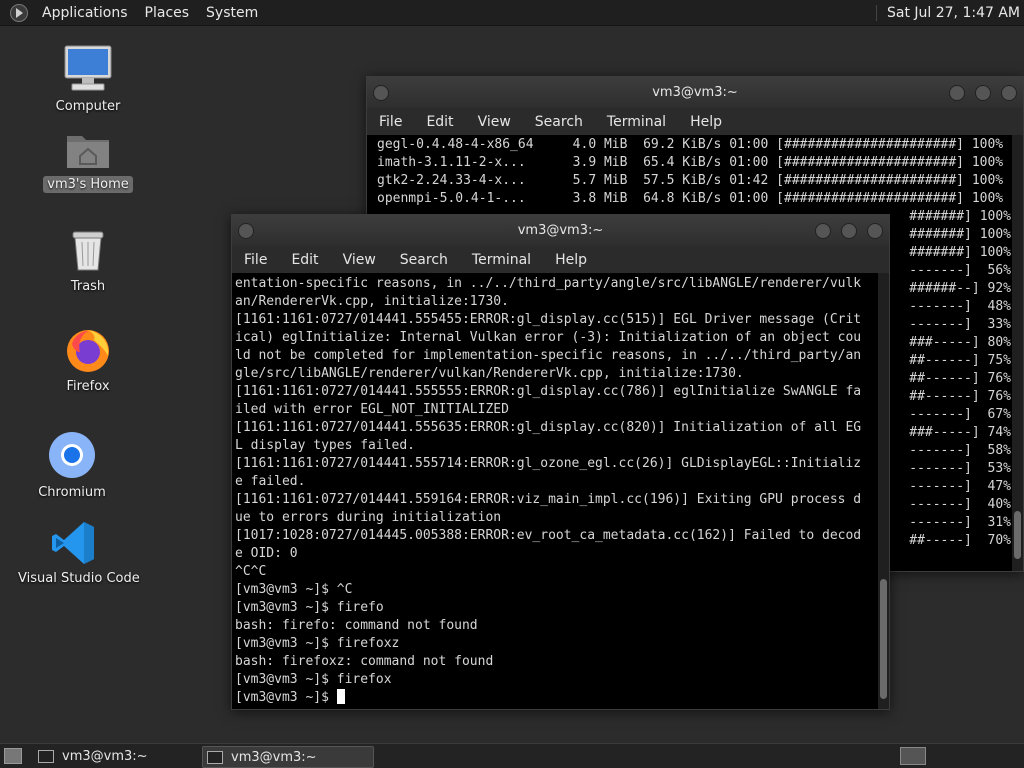  What do you see at coordinates (88, 152) in the screenshot?
I see `home-folder-icon` at bounding box center [88, 152].